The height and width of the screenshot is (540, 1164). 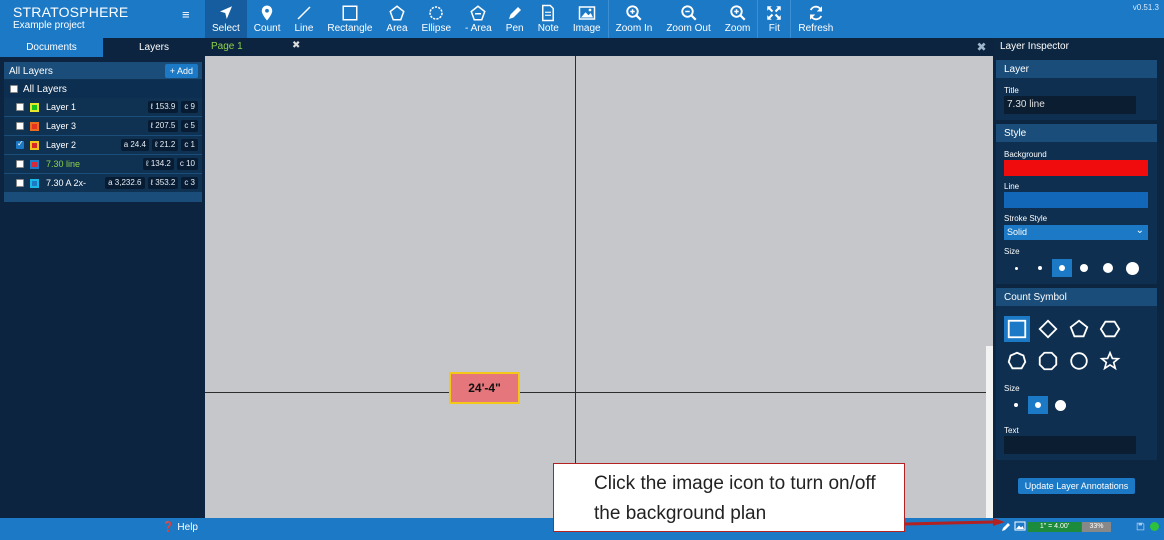 What do you see at coordinates (154, 47) in the screenshot?
I see `tab-layers: Layers` at bounding box center [154, 47].